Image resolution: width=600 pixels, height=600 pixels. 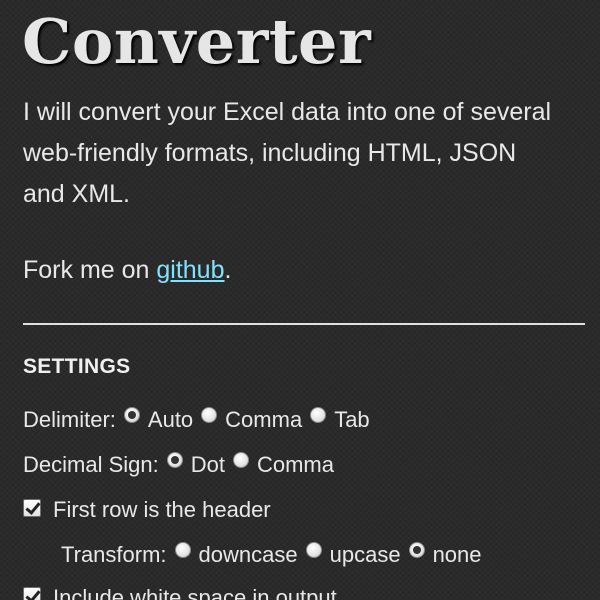 What do you see at coordinates (295, 464) in the screenshot?
I see `decimal-comma-label: Comma` at bounding box center [295, 464].